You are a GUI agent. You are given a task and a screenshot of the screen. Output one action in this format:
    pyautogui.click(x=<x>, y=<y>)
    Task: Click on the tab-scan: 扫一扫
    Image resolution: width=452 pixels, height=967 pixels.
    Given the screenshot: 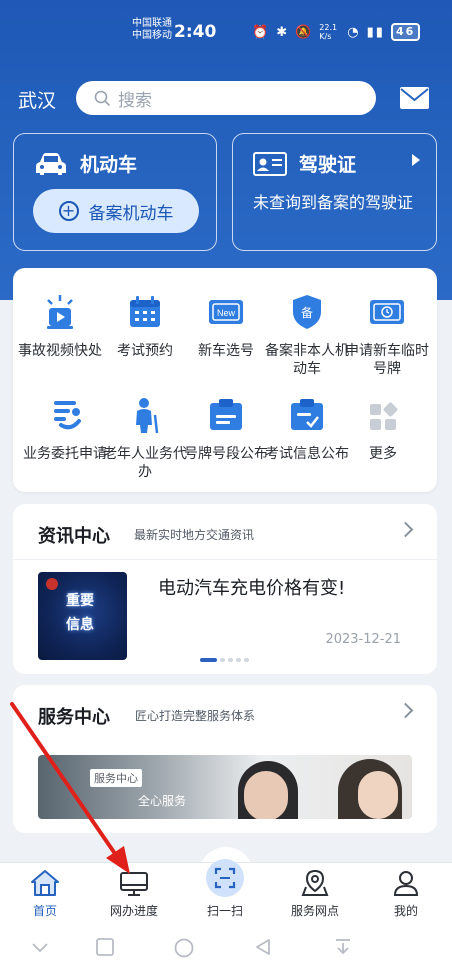 What is the action you would take?
    pyautogui.click(x=225, y=889)
    